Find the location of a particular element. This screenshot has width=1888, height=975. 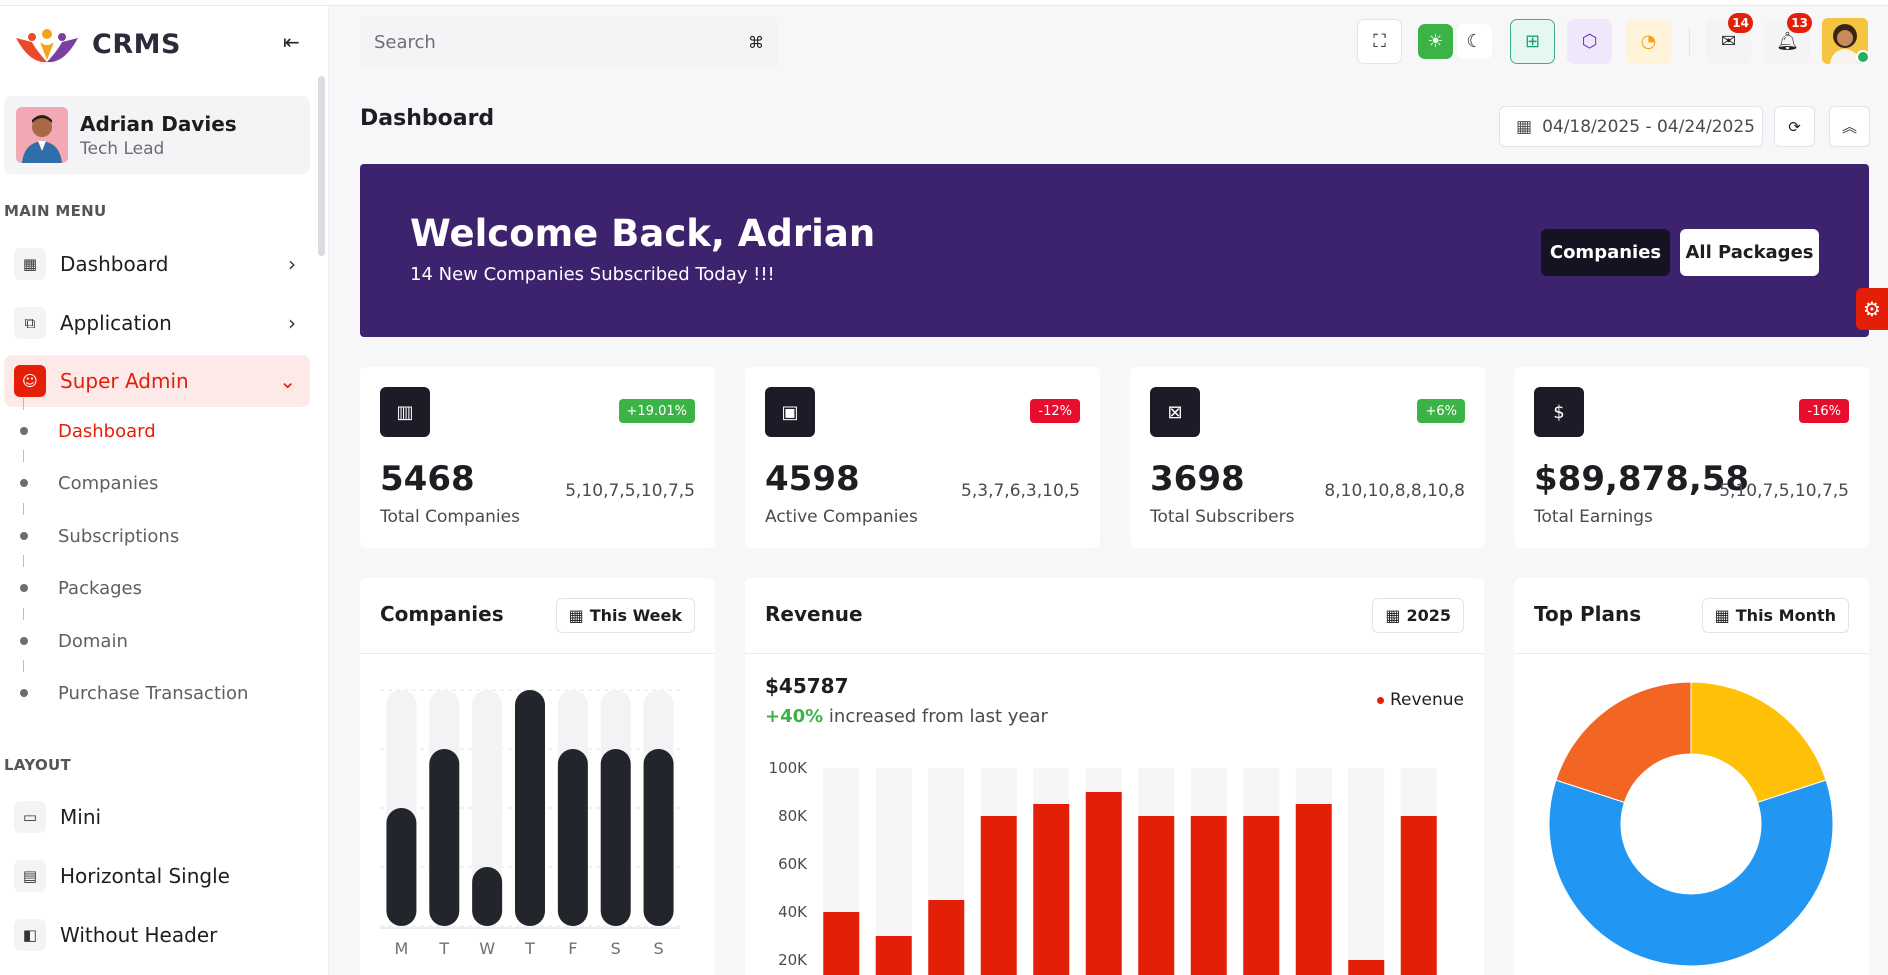

menu-label: Mini is located at coordinates (81, 817).